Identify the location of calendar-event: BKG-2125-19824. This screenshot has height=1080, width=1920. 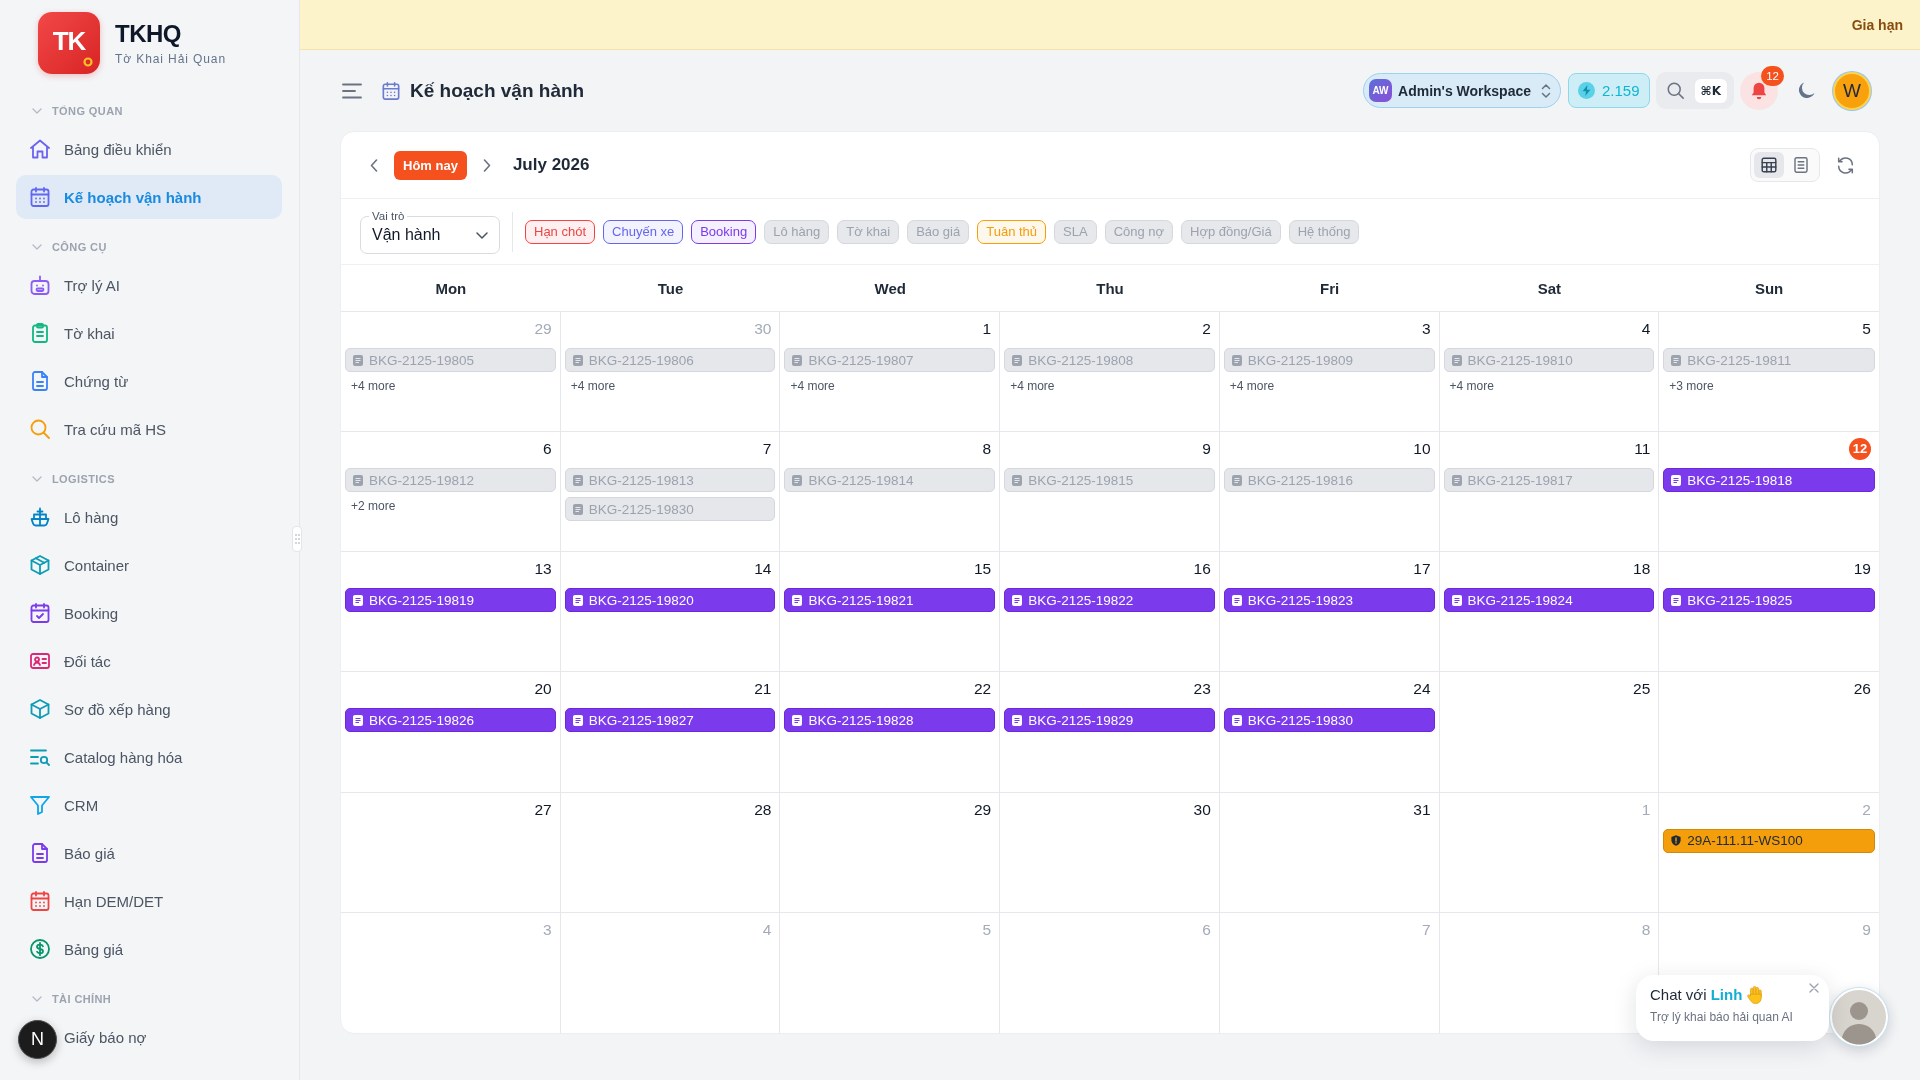
(1549, 600).